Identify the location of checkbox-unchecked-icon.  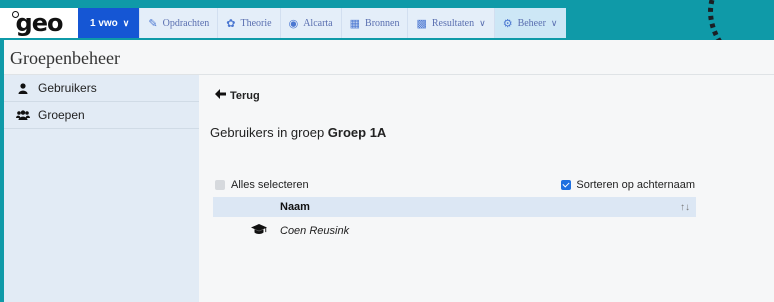
(220, 185).